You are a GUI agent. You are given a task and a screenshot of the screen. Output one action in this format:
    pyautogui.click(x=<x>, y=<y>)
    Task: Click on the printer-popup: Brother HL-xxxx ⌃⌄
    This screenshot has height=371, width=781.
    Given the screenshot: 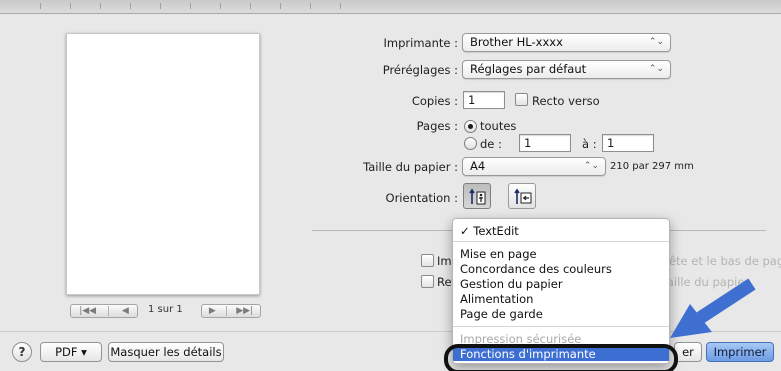 What is the action you would take?
    pyautogui.click(x=566, y=42)
    